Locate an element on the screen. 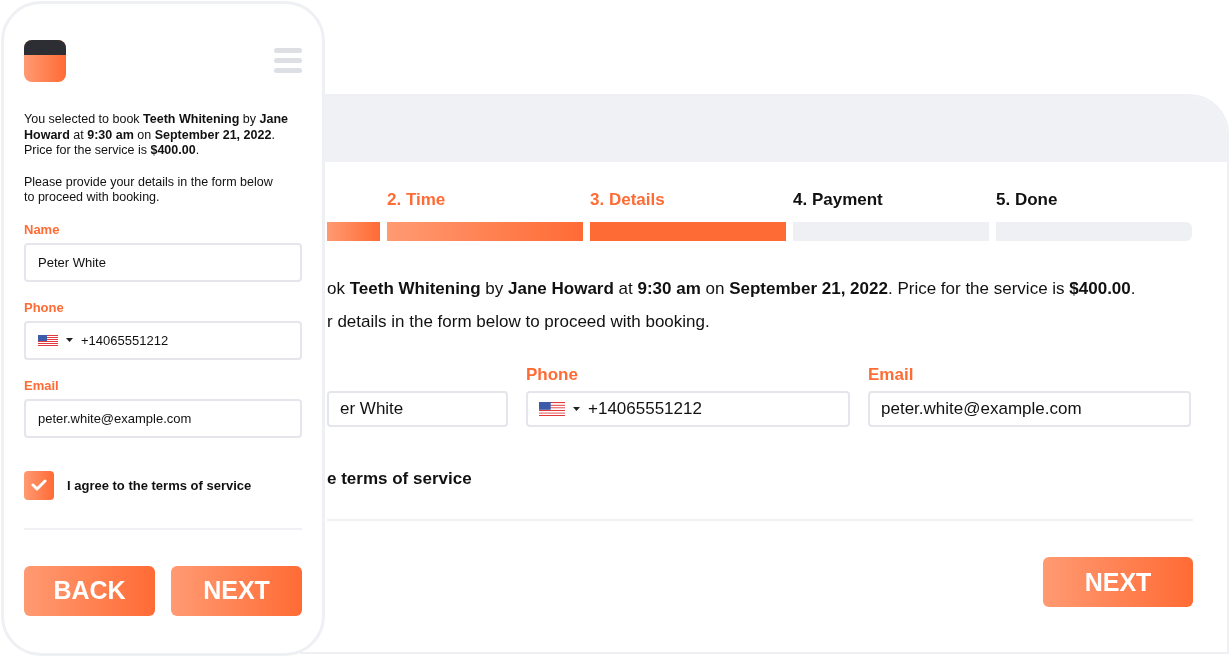 The image size is (1232, 657). field-label: Name is located at coordinates (42, 230).